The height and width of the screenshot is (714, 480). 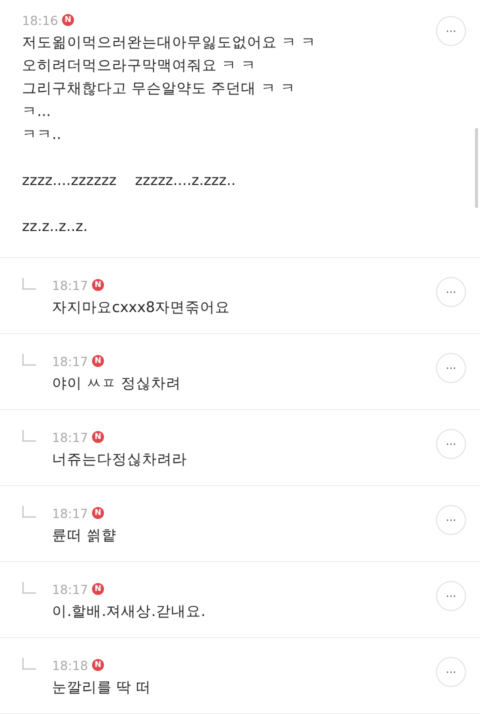 I want to click on comment-time: 18:18, so click(x=70, y=665).